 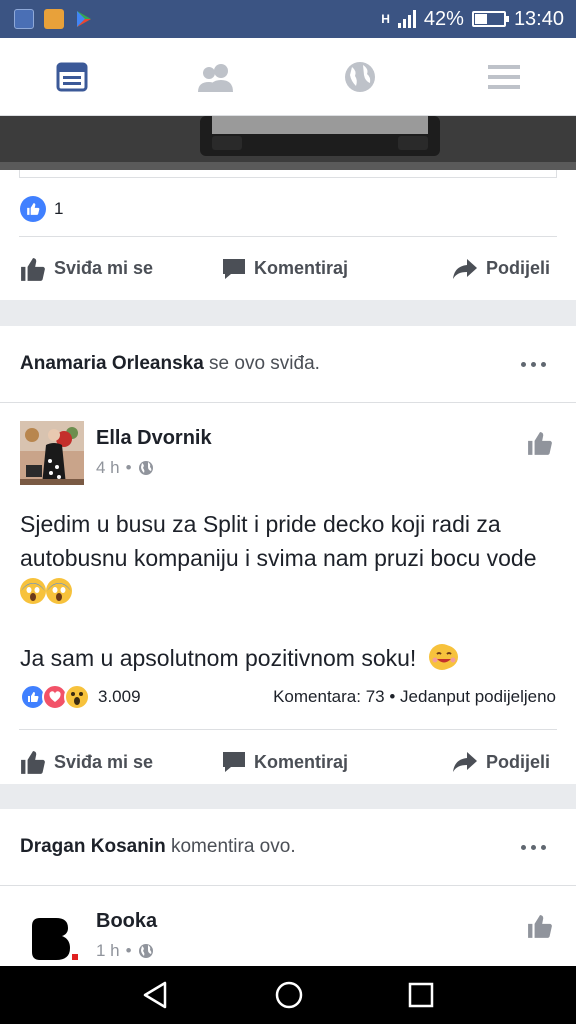 What do you see at coordinates (126, 951) in the screenshot?
I see `post-time: 1 h •` at bounding box center [126, 951].